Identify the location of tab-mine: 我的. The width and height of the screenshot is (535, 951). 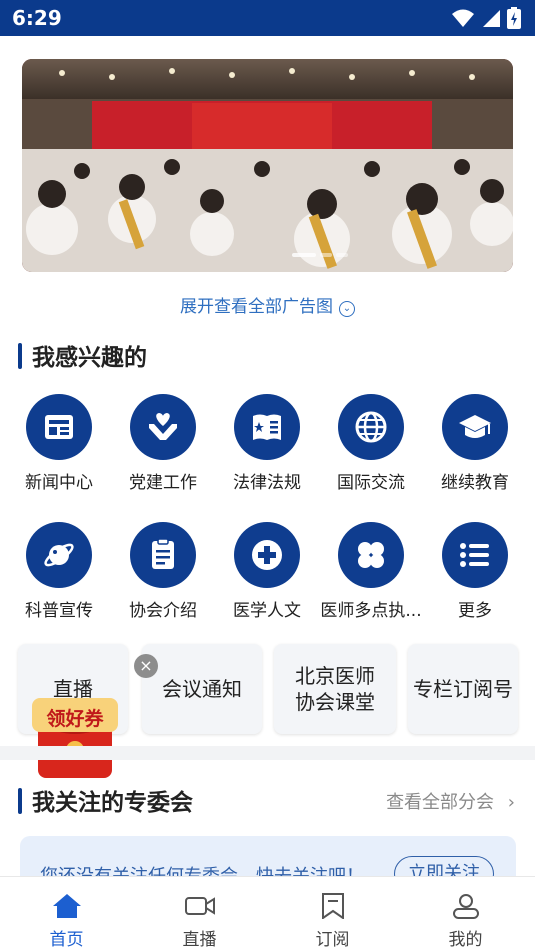
(465, 913).